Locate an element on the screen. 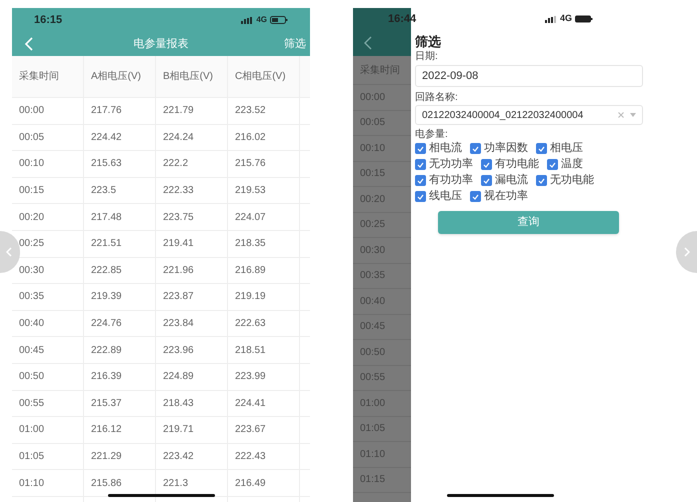 The image size is (697, 502). column-header: C相电压(V) is located at coordinates (260, 77).